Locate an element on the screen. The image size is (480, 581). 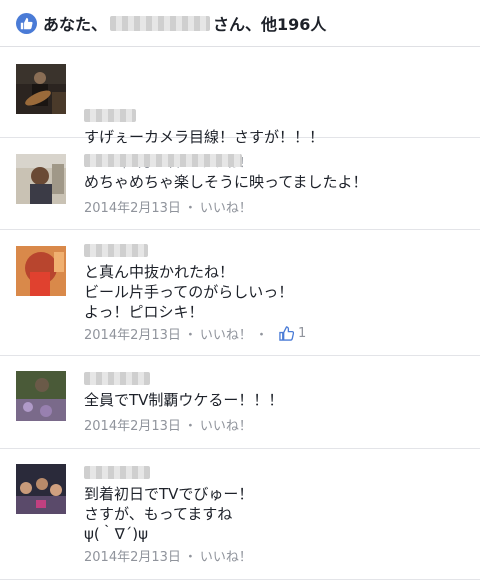
likes-text: あなた、 さん、他196人 is located at coordinates (184, 23).